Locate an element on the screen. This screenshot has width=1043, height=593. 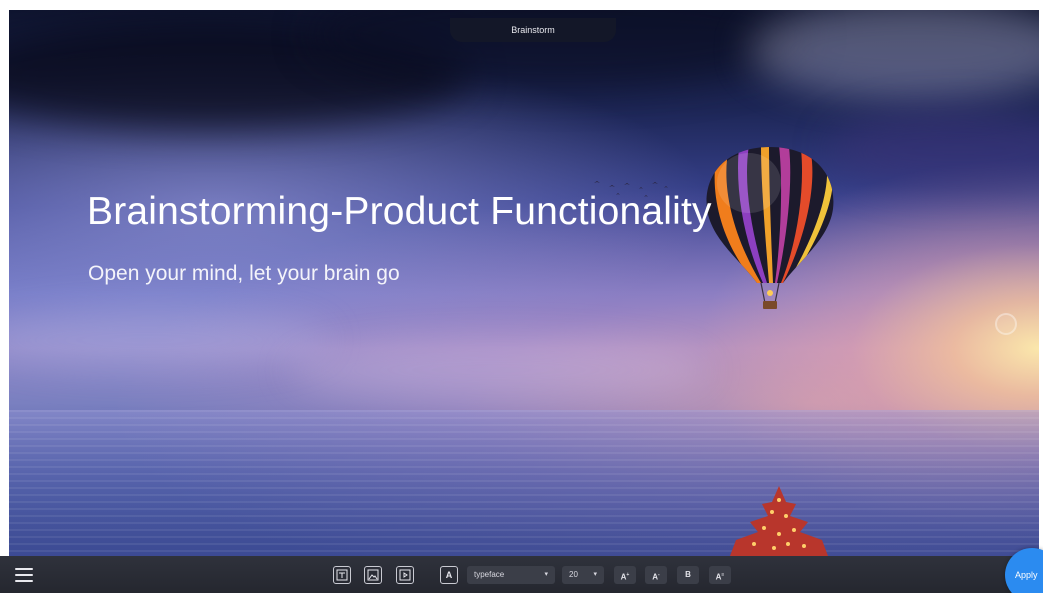
slide-title: Brainstorming-Product Functionality is located at coordinates (399, 212).